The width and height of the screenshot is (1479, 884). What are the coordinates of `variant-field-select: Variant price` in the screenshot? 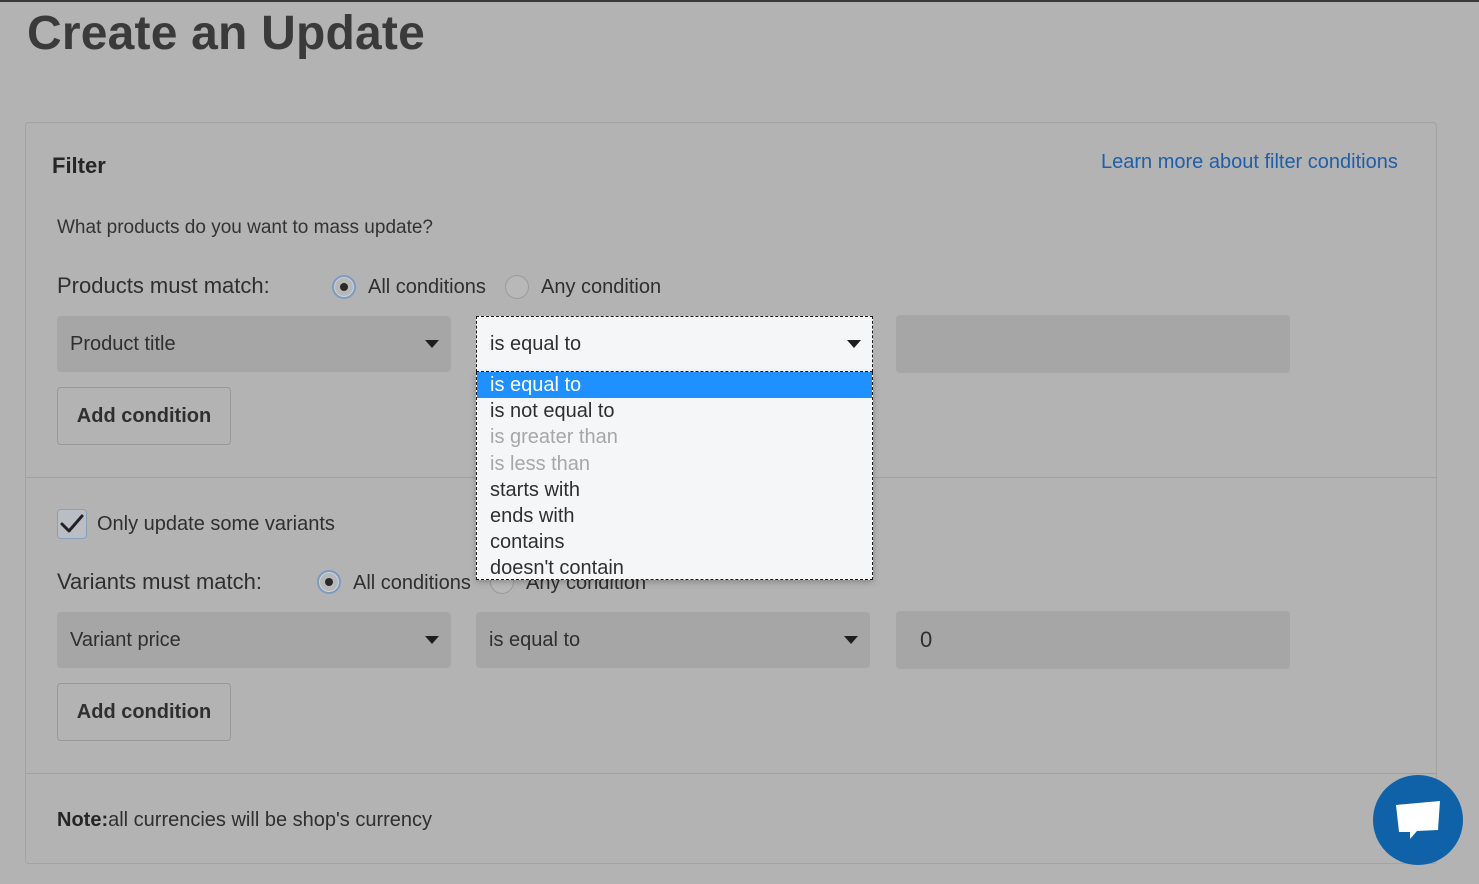 It's located at (254, 640).